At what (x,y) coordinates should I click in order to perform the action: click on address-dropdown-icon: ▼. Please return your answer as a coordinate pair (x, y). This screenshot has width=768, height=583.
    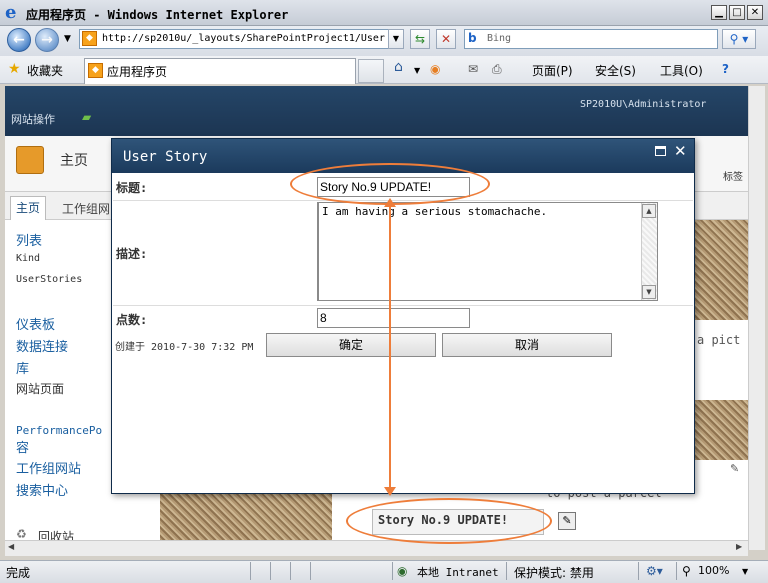
    Looking at the image, I should click on (396, 39).